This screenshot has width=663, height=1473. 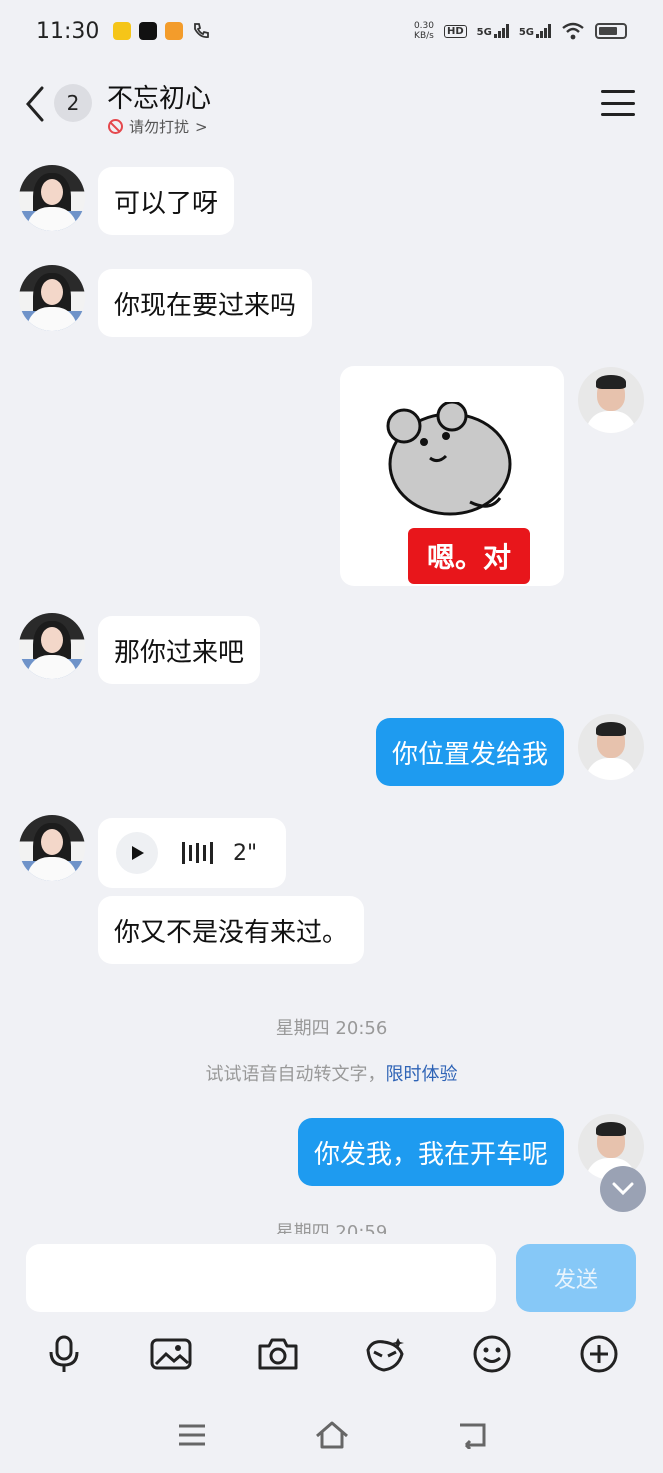 I want to click on menu-icon, so click(x=191, y=1434).